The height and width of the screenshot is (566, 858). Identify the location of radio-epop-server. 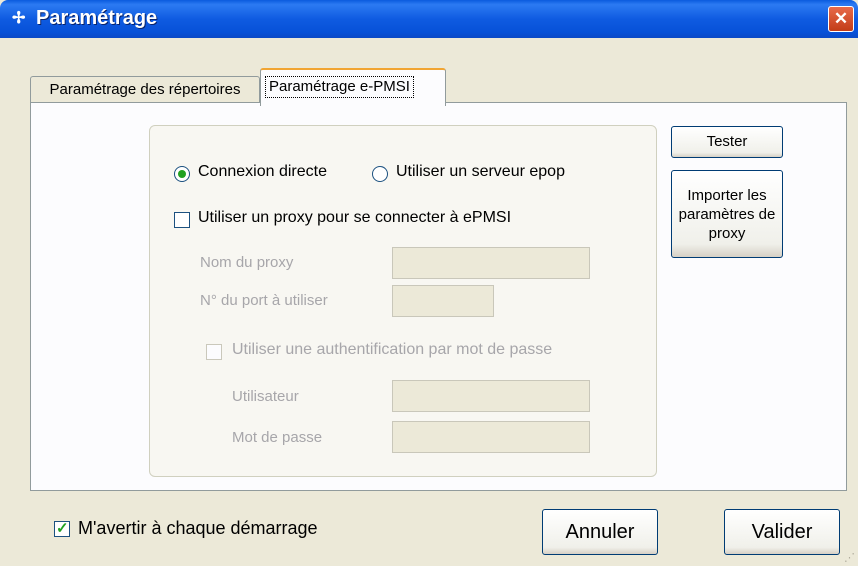
(380, 174).